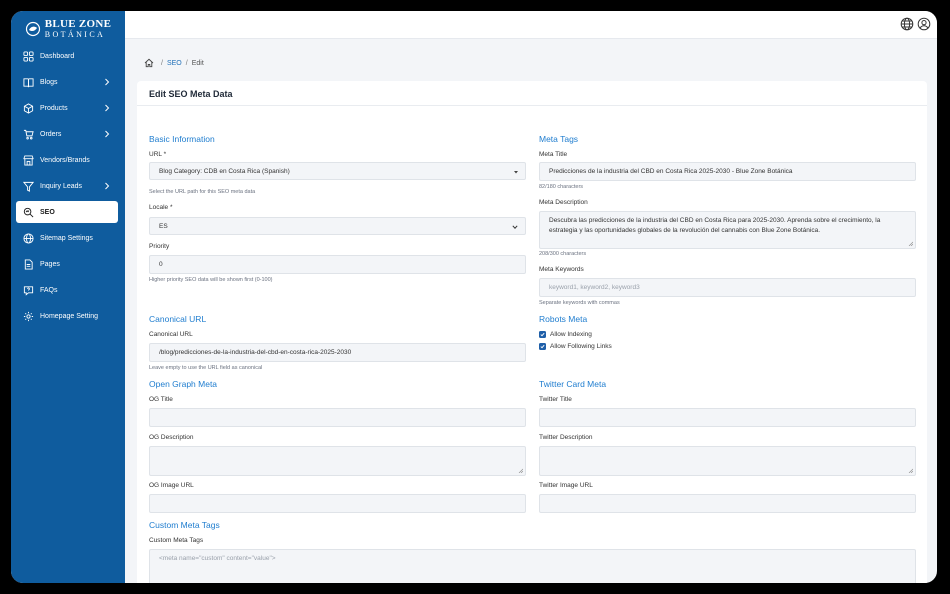 The width and height of the screenshot is (950, 594). What do you see at coordinates (67, 82) in the screenshot?
I see `sidebar-item-blogs: Blogs` at bounding box center [67, 82].